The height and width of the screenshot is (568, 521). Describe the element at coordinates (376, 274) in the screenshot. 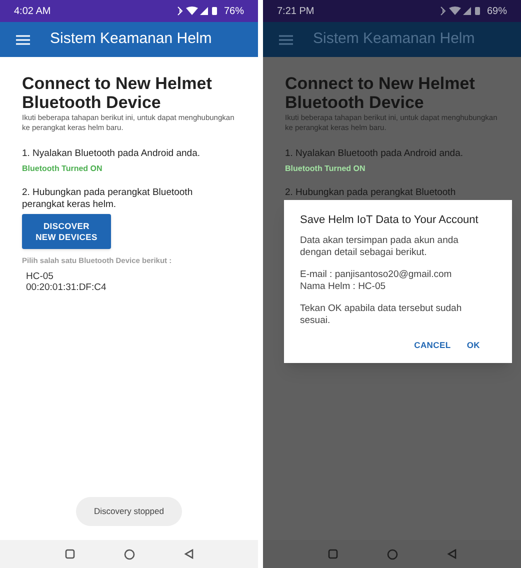

I see `dialog-detail: E-mail : panjisantoso20@gmail.com` at that location.